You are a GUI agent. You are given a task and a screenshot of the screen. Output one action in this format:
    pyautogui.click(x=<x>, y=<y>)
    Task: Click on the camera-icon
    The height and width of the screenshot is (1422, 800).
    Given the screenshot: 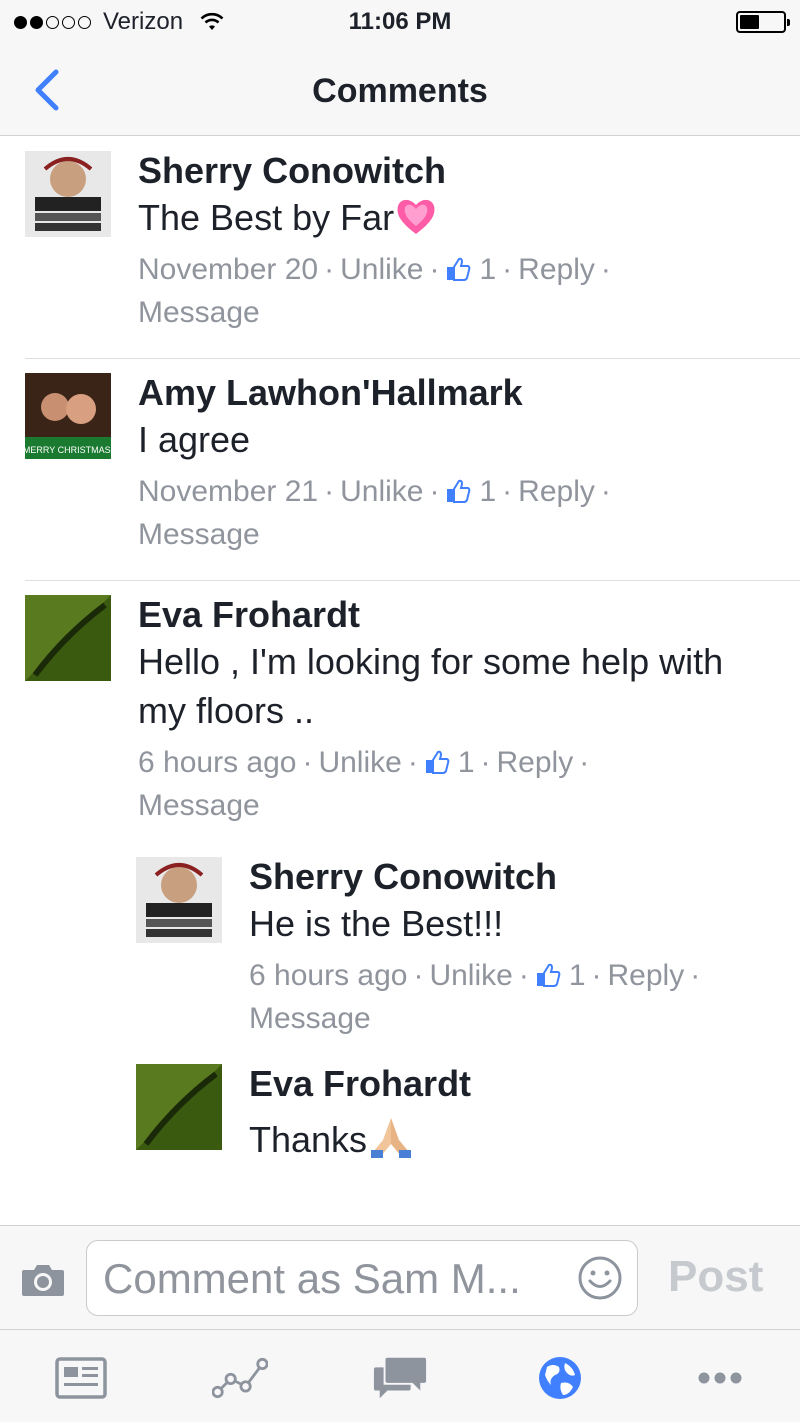 What is the action you would take?
    pyautogui.click(x=43, y=1279)
    